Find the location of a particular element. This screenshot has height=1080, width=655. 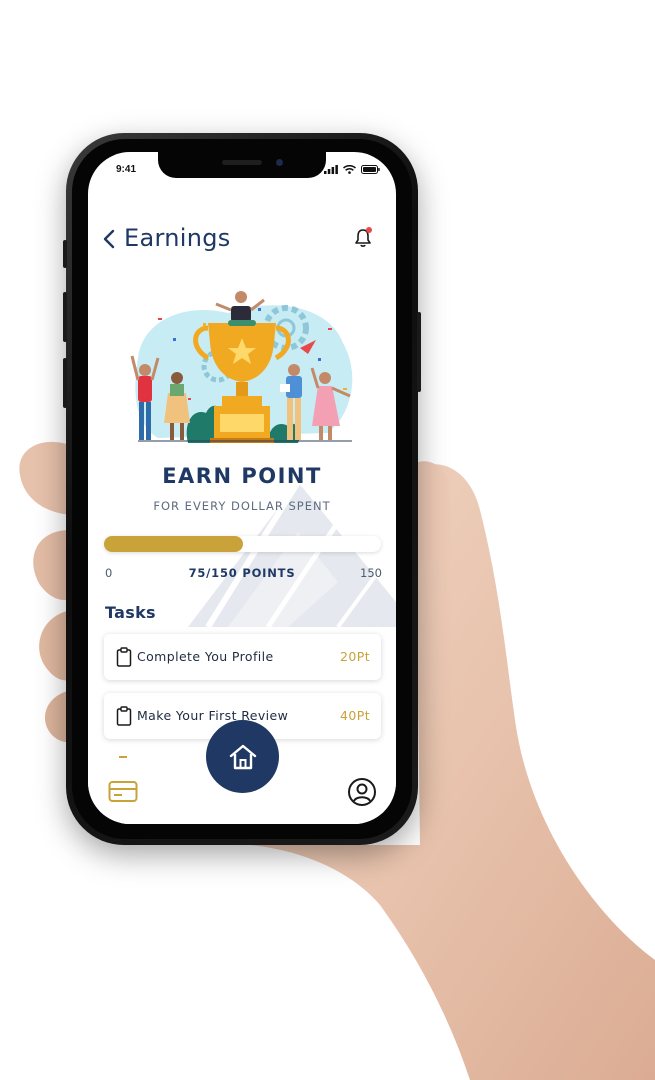

battery-icon is located at coordinates (370, 169).